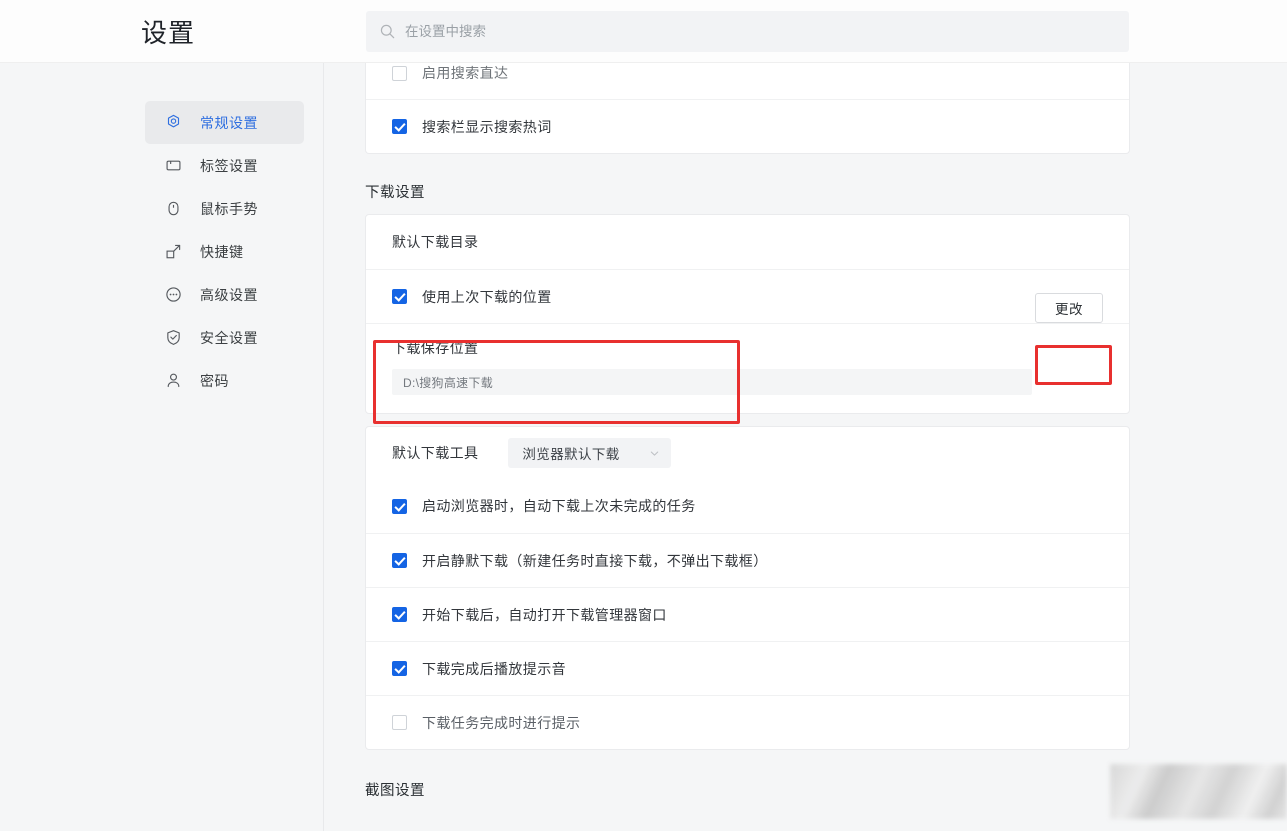 This screenshot has width=1287, height=831. What do you see at coordinates (229, 208) in the screenshot?
I see `sidebar-item-label: 鼠标手势` at bounding box center [229, 208].